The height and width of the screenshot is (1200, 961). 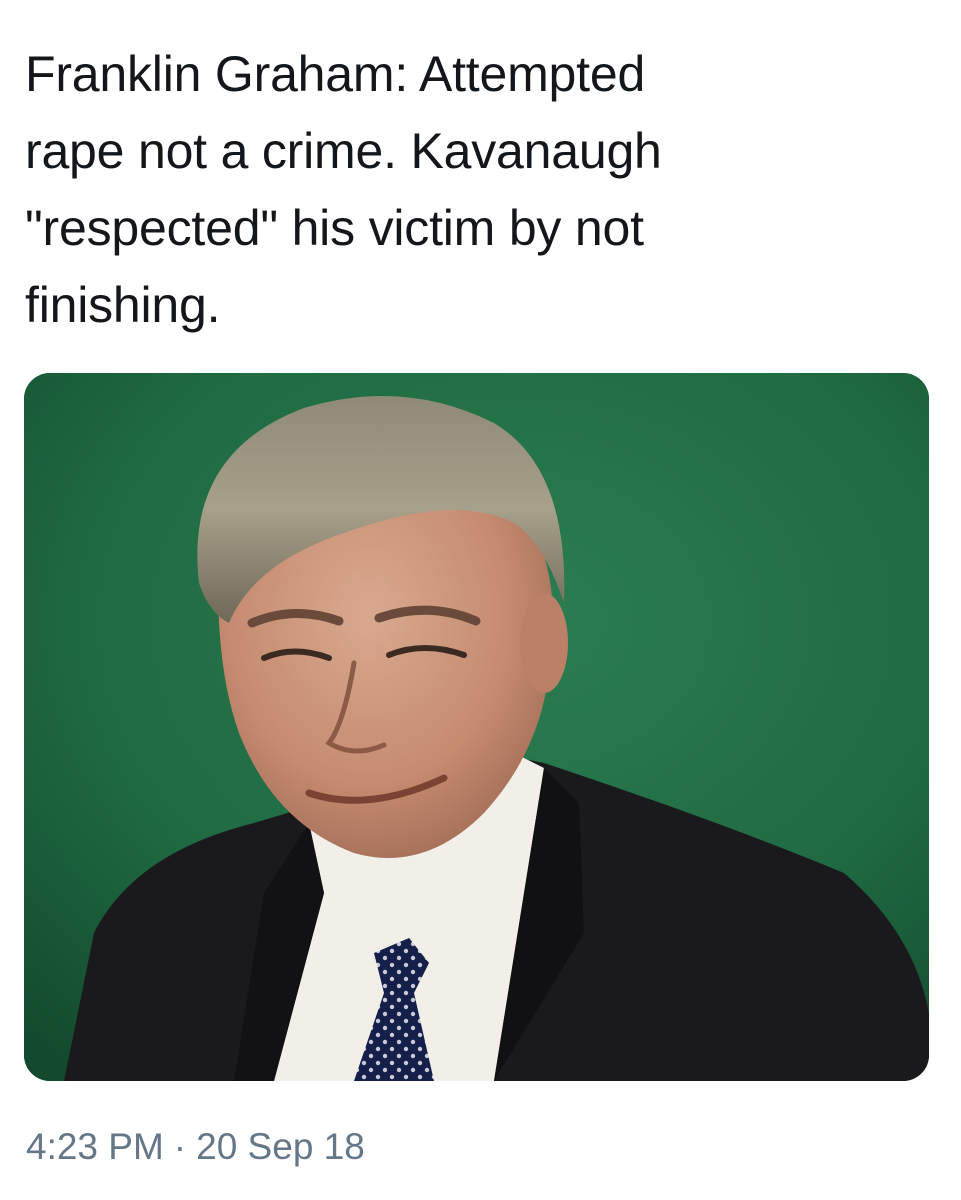 What do you see at coordinates (95, 1146) in the screenshot?
I see `tweet-time: 4:23 PM` at bounding box center [95, 1146].